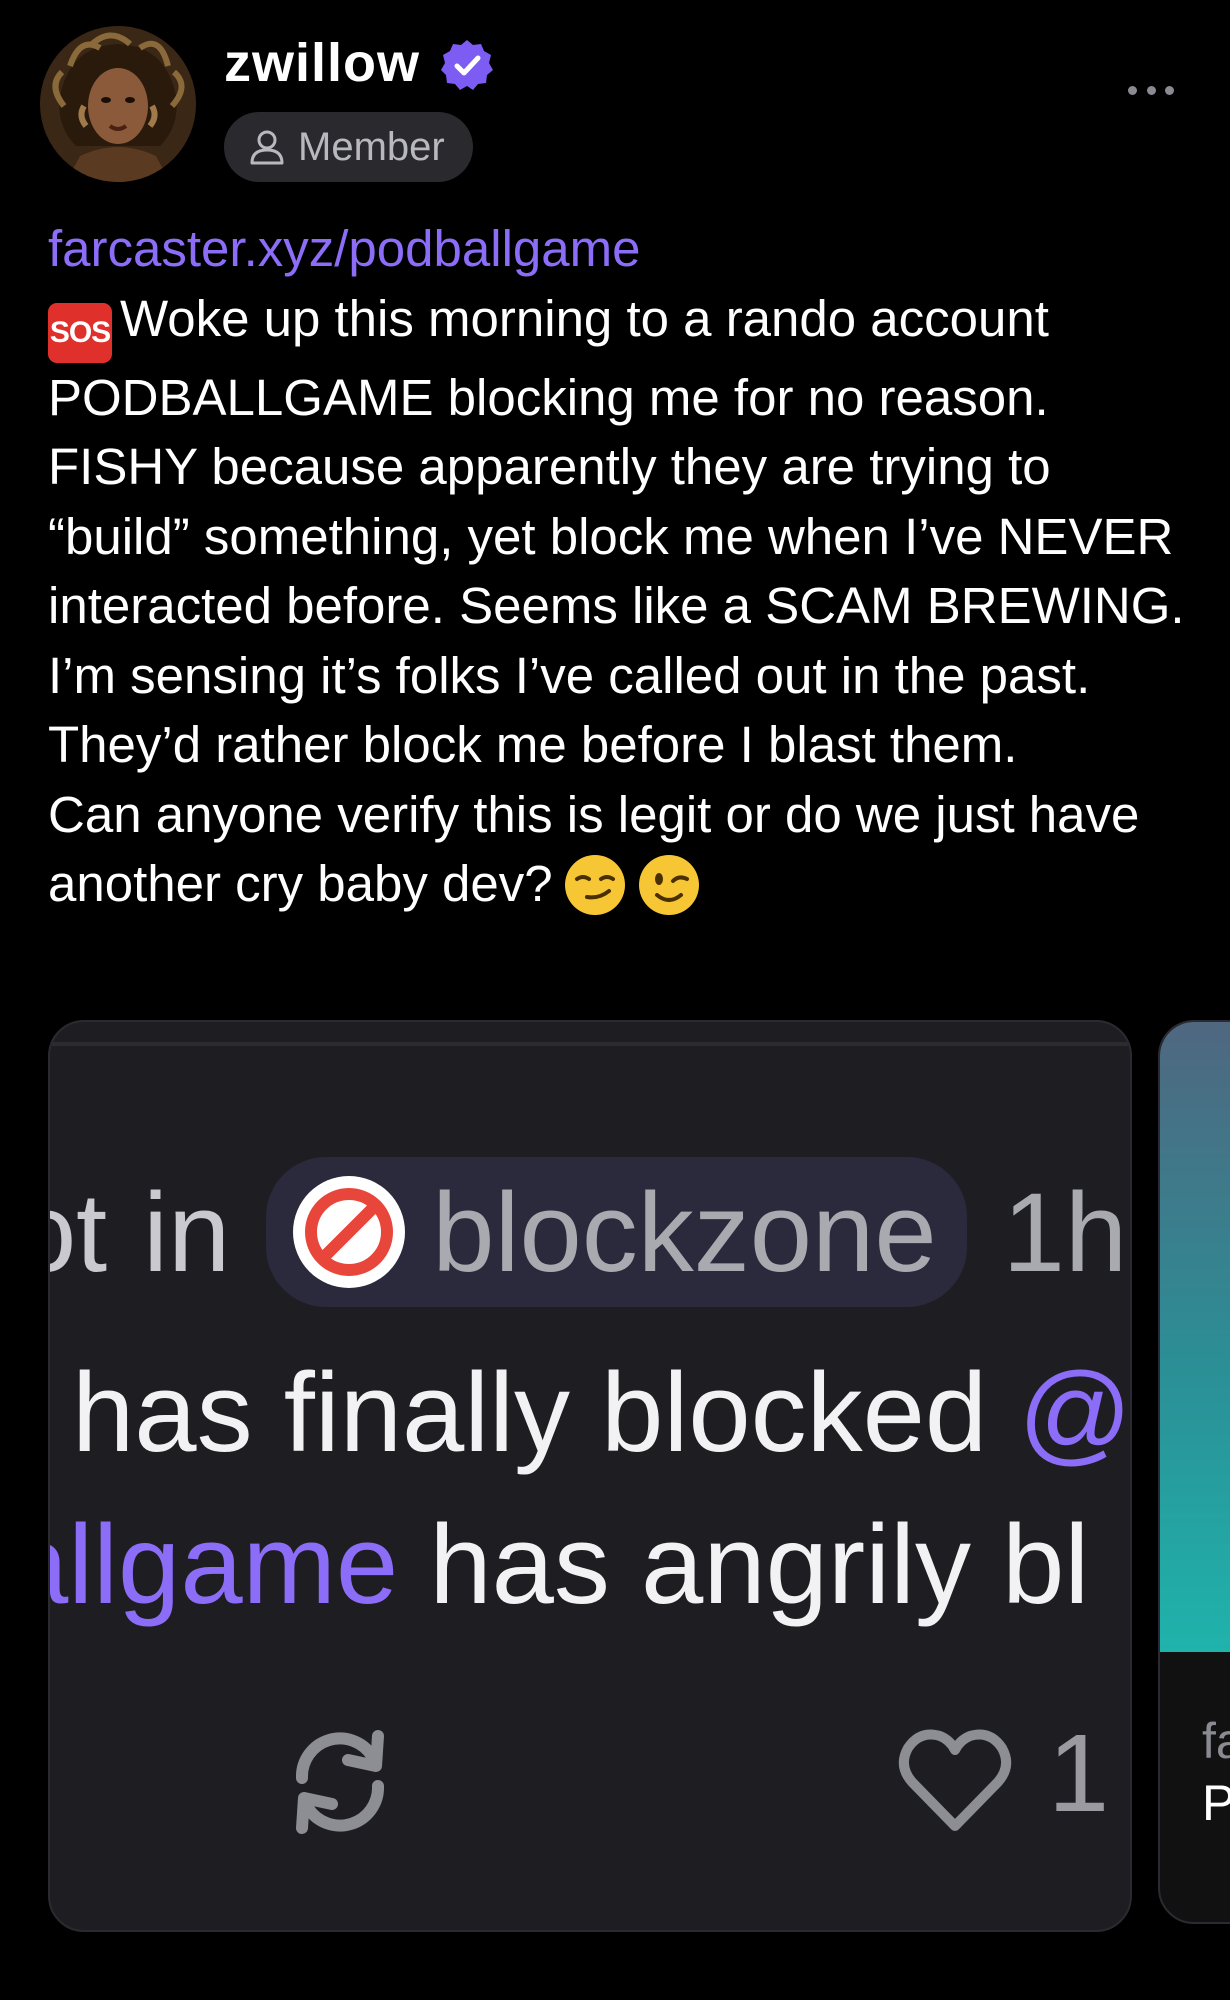  I want to click on heart-icon, so click(955, 1780).